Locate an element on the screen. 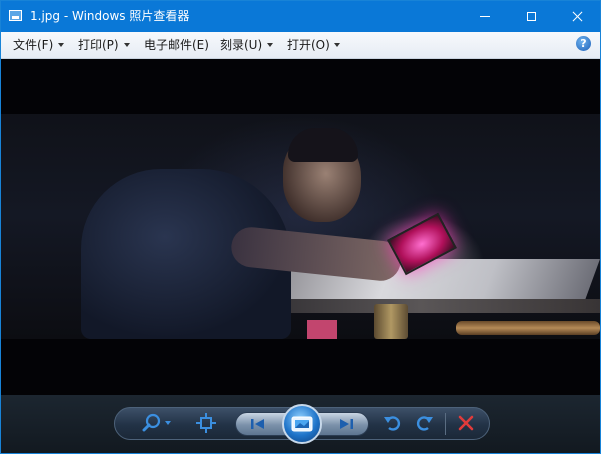  actual-size-button is located at coordinates (206, 423).